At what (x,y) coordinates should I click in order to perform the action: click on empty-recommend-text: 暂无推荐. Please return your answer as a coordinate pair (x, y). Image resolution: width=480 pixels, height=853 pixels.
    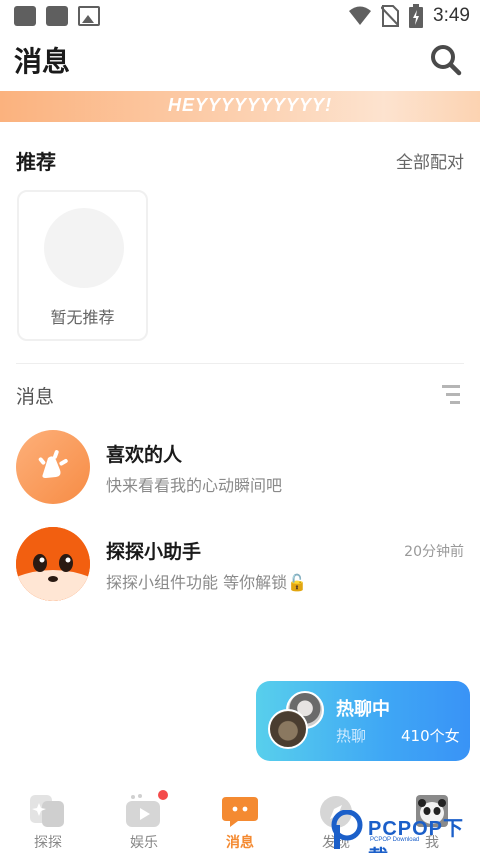
    Looking at the image, I should click on (82, 317).